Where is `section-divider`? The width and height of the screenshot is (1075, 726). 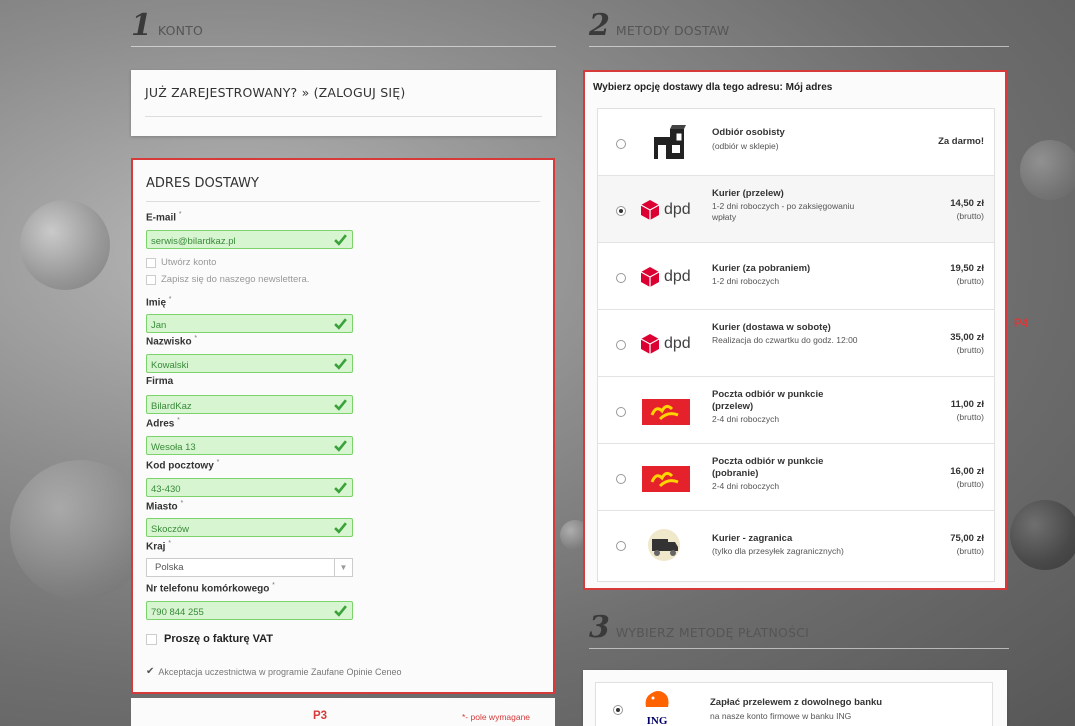 section-divider is located at coordinates (799, 46).